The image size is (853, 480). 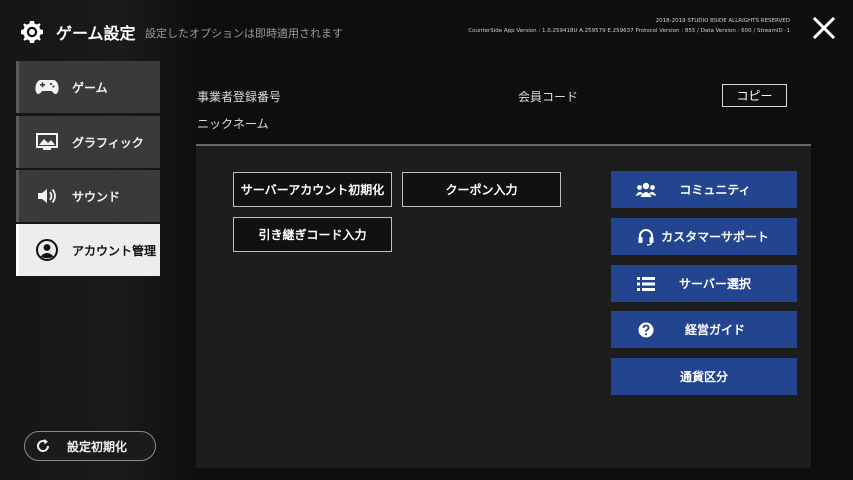 What do you see at coordinates (96, 196) in the screenshot?
I see `sidebar-item-label: サウンド` at bounding box center [96, 196].